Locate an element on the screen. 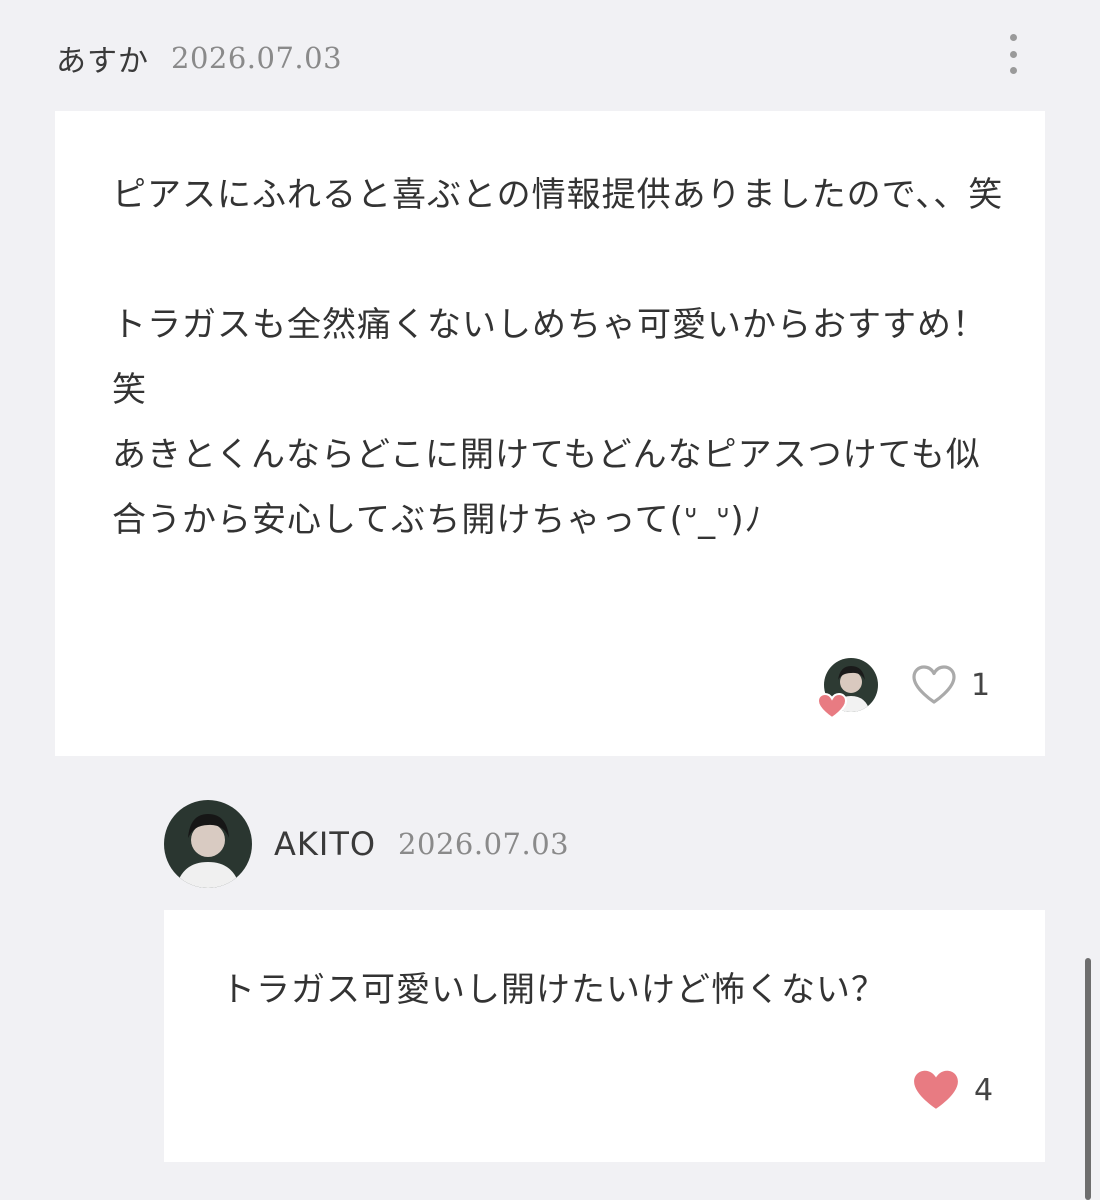 The width and height of the screenshot is (1100, 1200). reply-author-avatar is located at coordinates (208, 844).